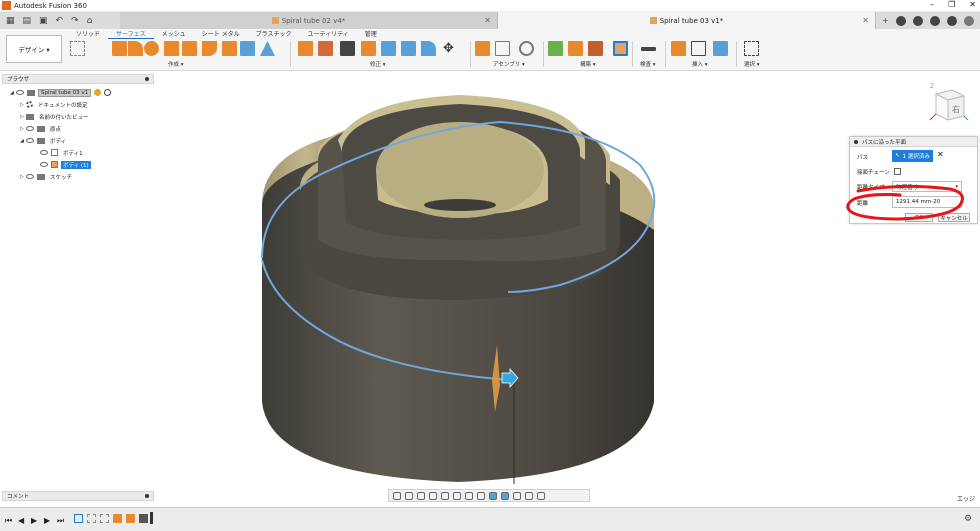  What do you see at coordinates (171, 48) in the screenshot?
I see `loft-icon` at bounding box center [171, 48].